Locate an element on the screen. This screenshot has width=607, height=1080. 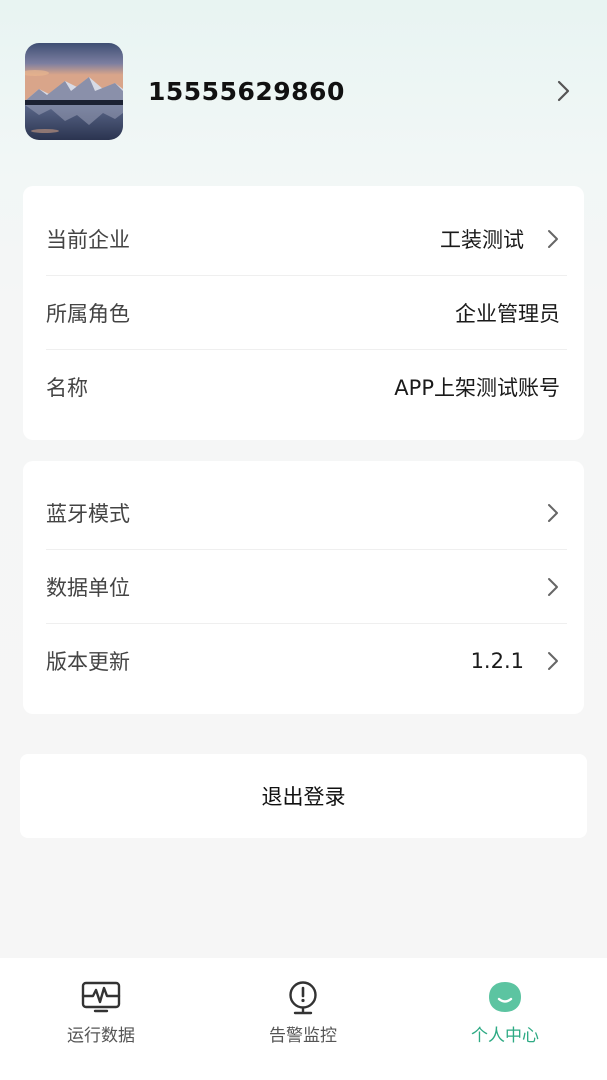
personal-center-icon is located at coordinates (505, 999).